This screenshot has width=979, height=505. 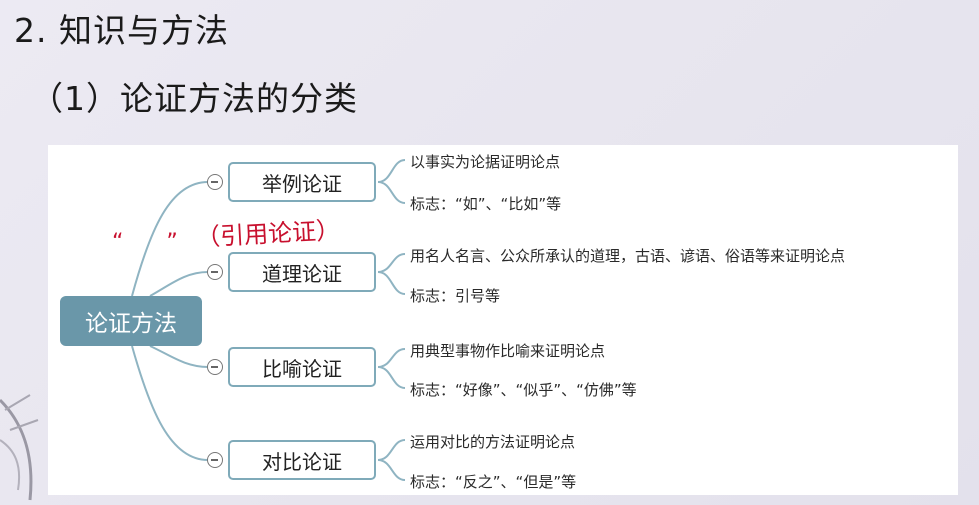 What do you see at coordinates (455, 296) in the screenshot?
I see `branch-marker-text: 标志：引号等` at bounding box center [455, 296].